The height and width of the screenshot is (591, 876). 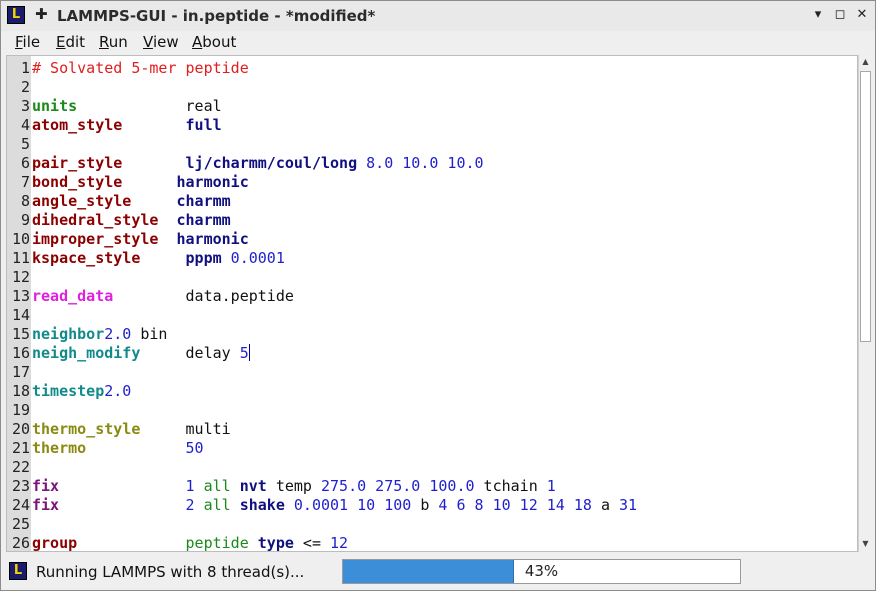 I want to click on code-line: 9 dihedral_style charmm, so click(x=432, y=220).